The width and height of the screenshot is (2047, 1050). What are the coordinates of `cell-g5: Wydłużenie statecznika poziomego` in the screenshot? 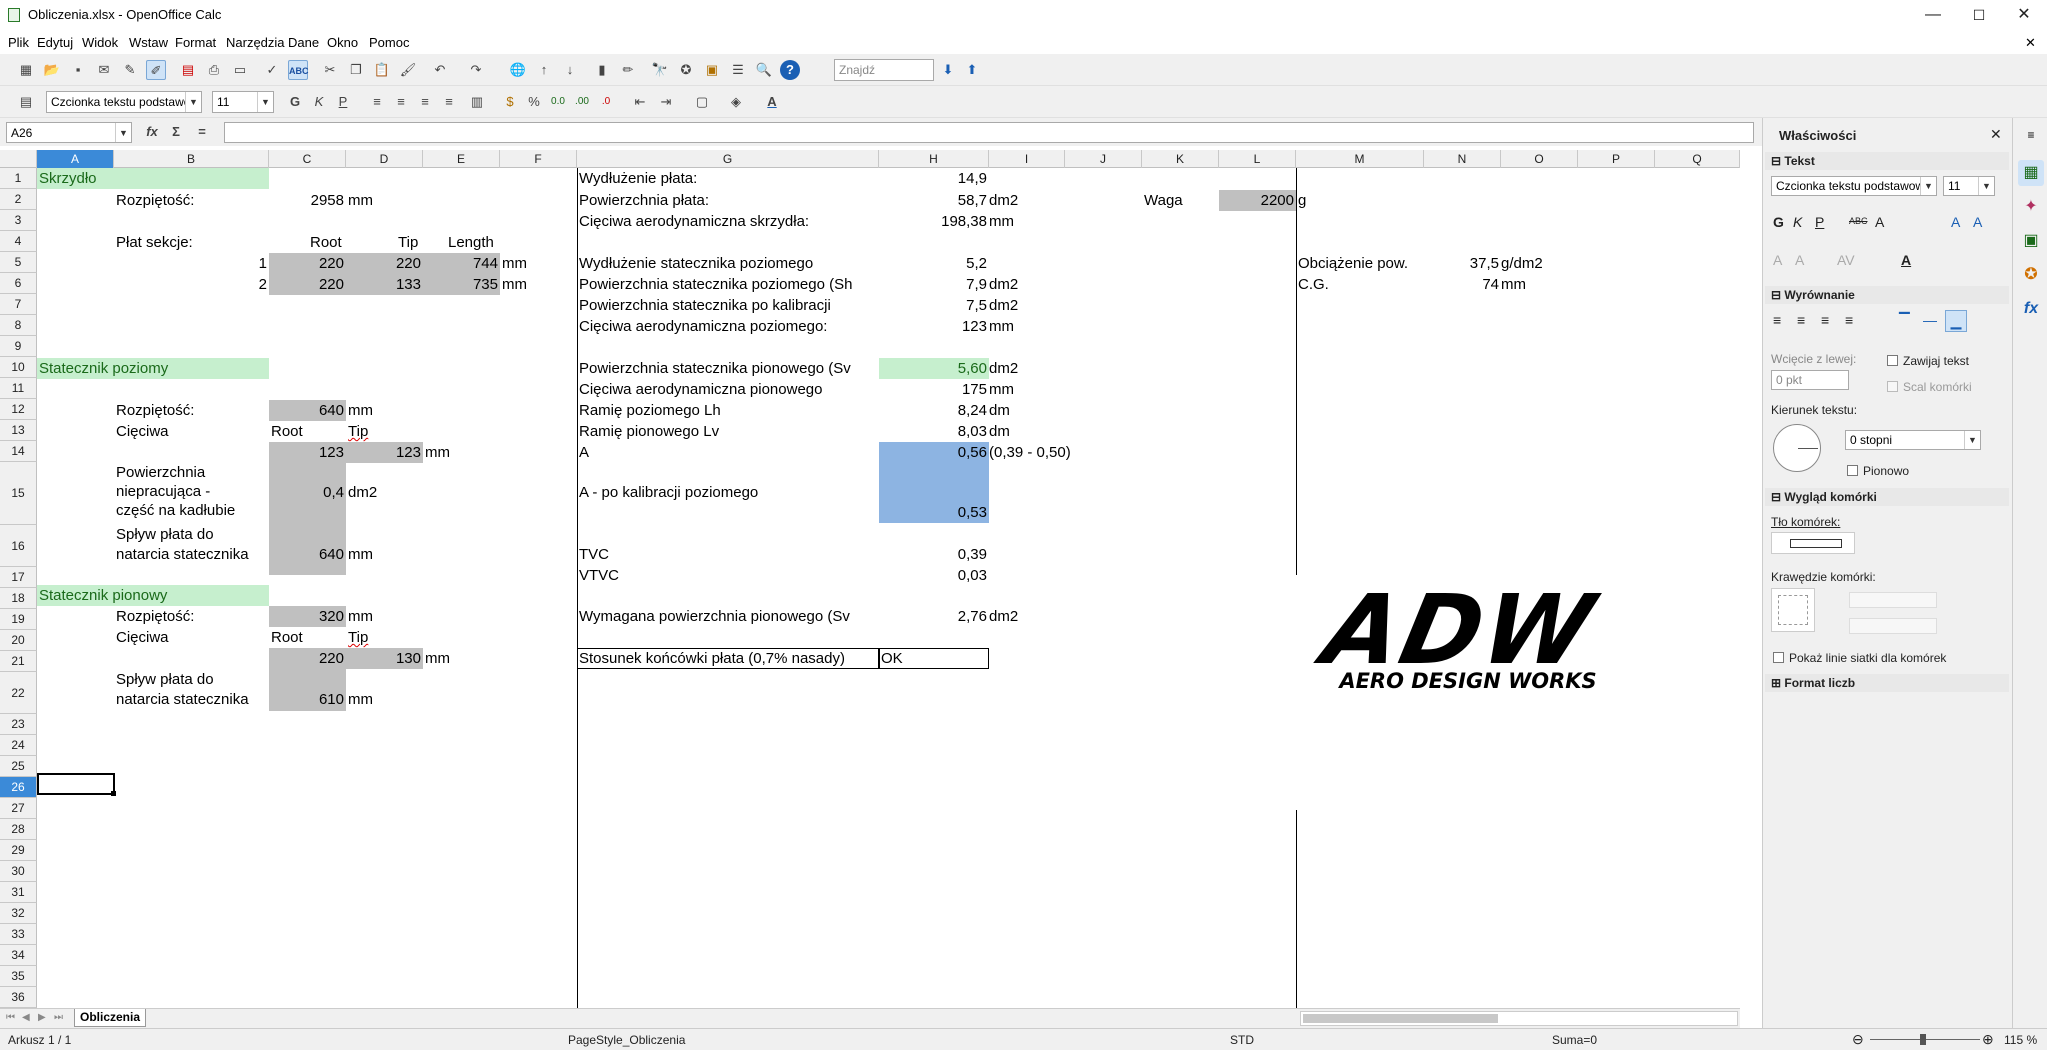 It's located at (696, 263).